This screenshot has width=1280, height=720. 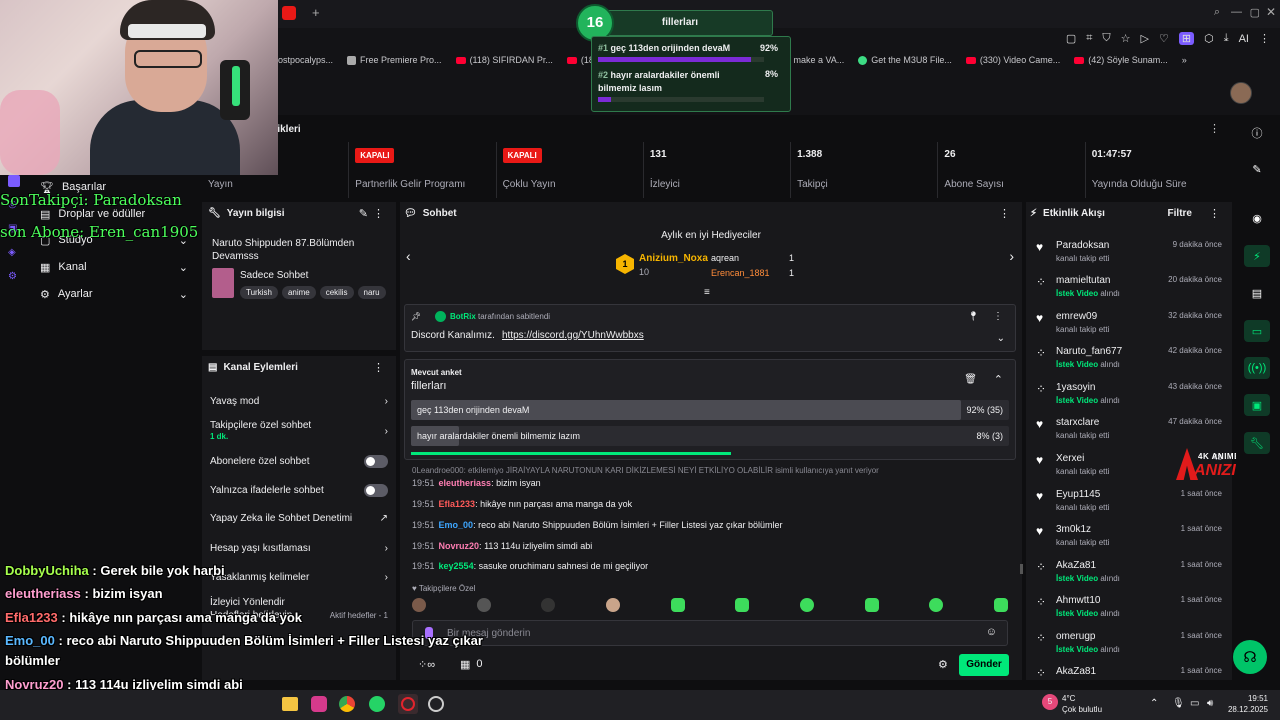 I want to click on activity-user: 3m0k1z, so click(x=1073, y=529).